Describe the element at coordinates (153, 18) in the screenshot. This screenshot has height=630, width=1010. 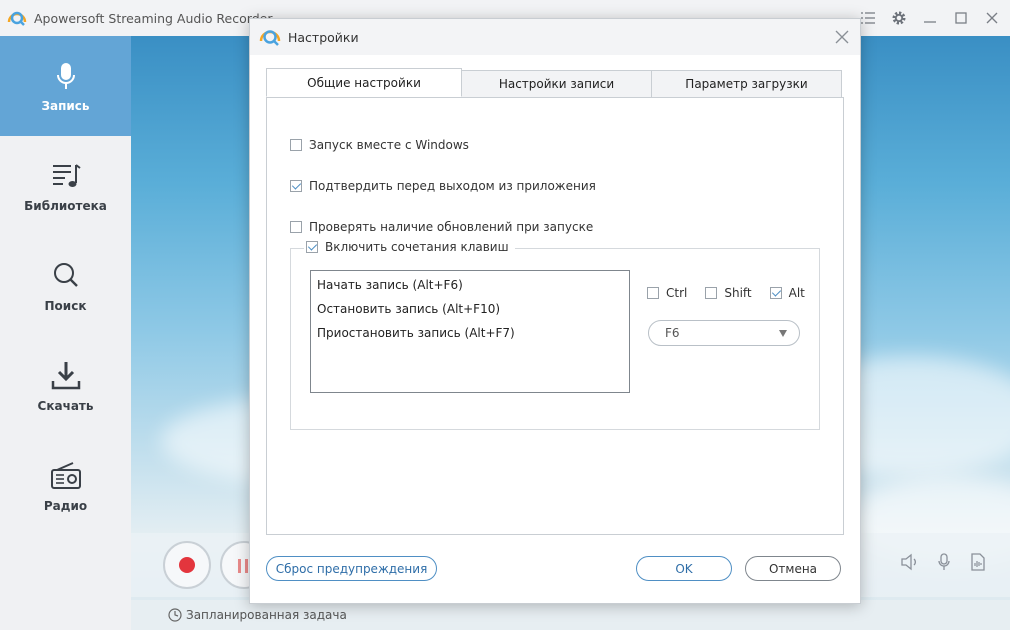
I see `app-title: Apowersoft Streaming Audio Recorder` at that location.